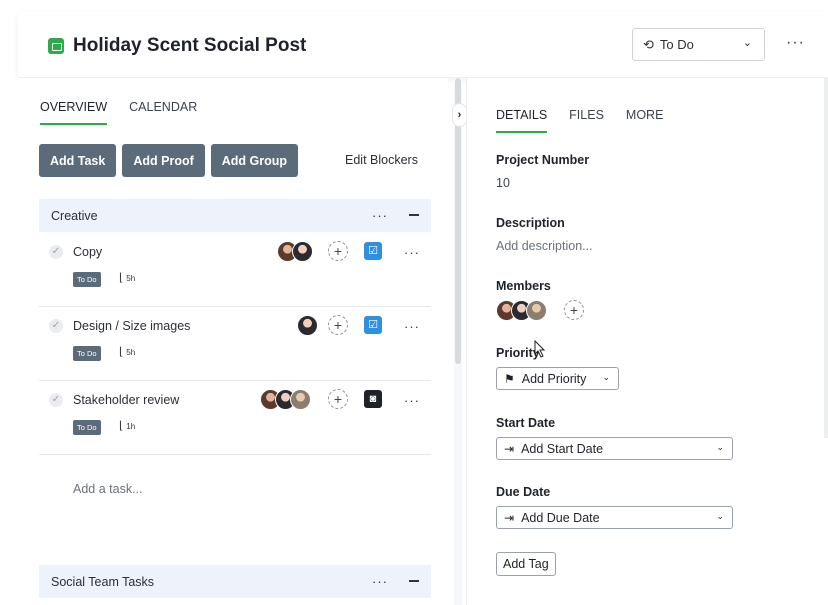 This screenshot has height=605, width=828. What do you see at coordinates (530, 223) in the screenshot?
I see `description-label: Description` at bounding box center [530, 223].